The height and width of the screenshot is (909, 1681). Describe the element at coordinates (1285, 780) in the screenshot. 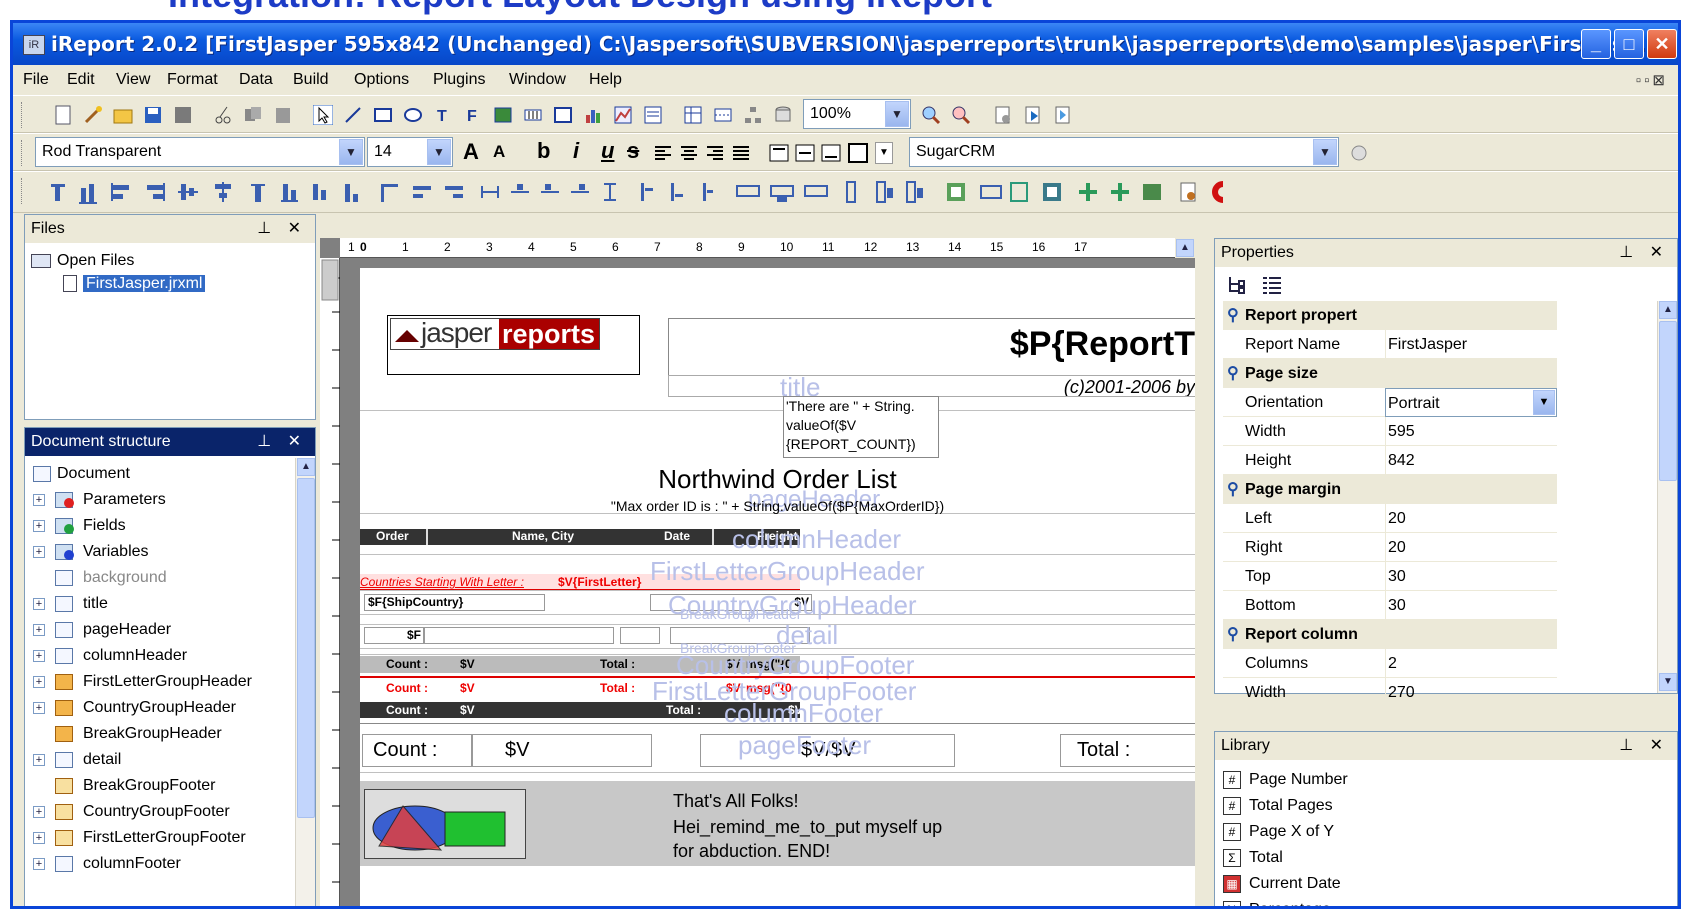

I see `library-item: # Page Number` at that location.